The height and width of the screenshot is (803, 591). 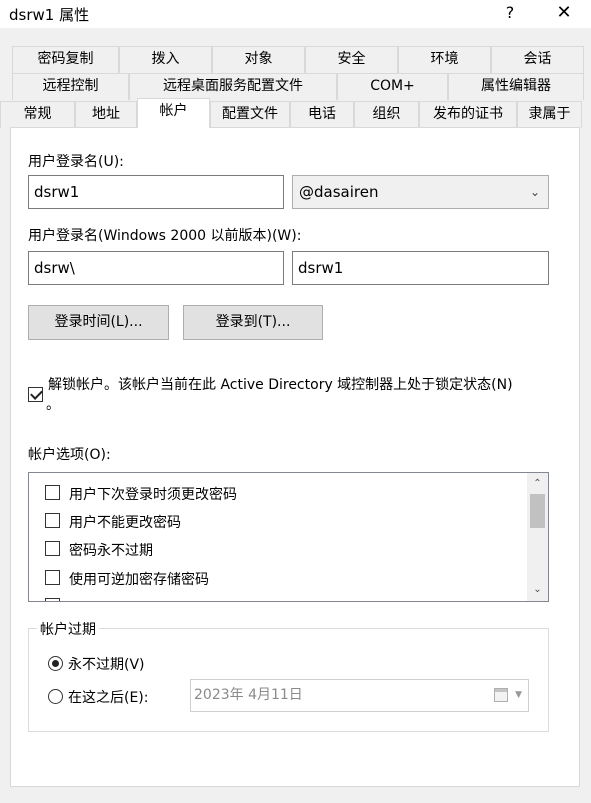 What do you see at coordinates (108, 698) in the screenshot?
I see `end-of-label: 在这之后(E):` at bounding box center [108, 698].